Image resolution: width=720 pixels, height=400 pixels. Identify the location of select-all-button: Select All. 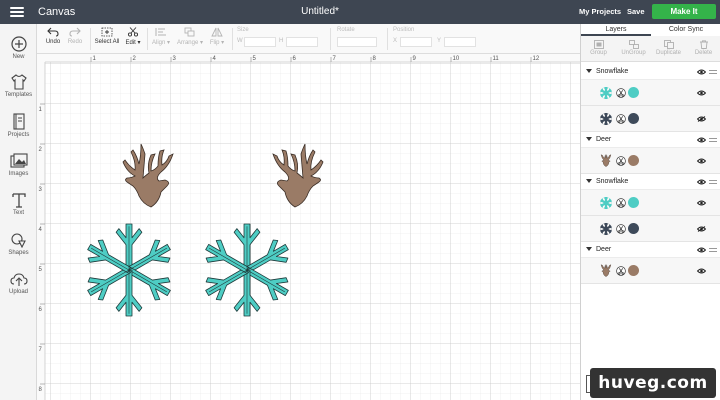
(107, 36).